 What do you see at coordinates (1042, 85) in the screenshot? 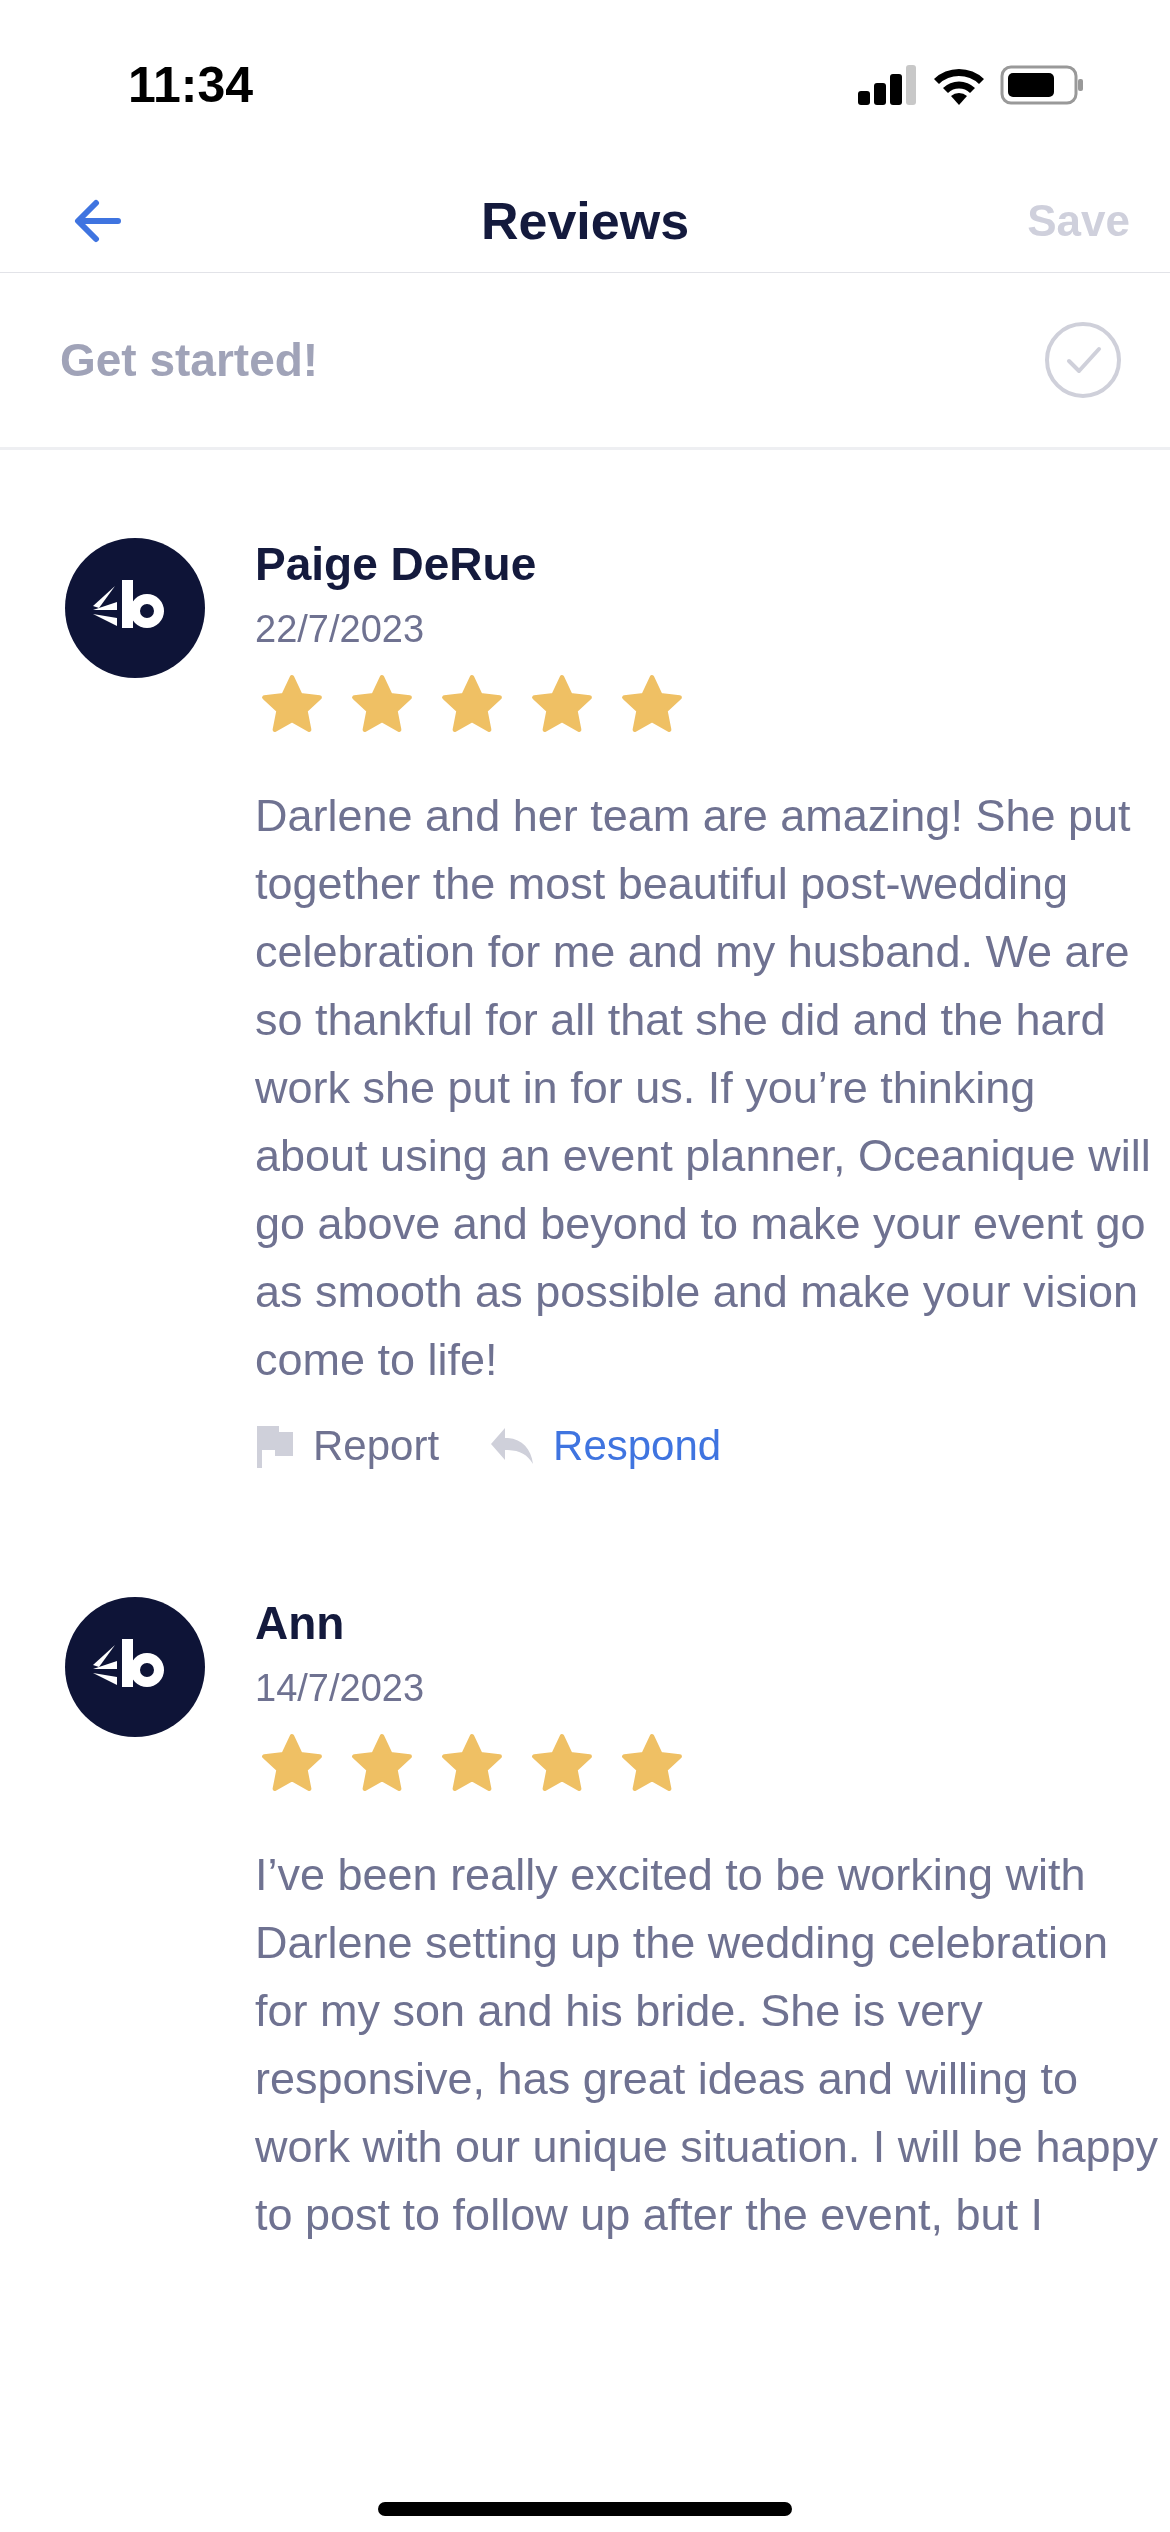
I see `battery-icon` at bounding box center [1042, 85].